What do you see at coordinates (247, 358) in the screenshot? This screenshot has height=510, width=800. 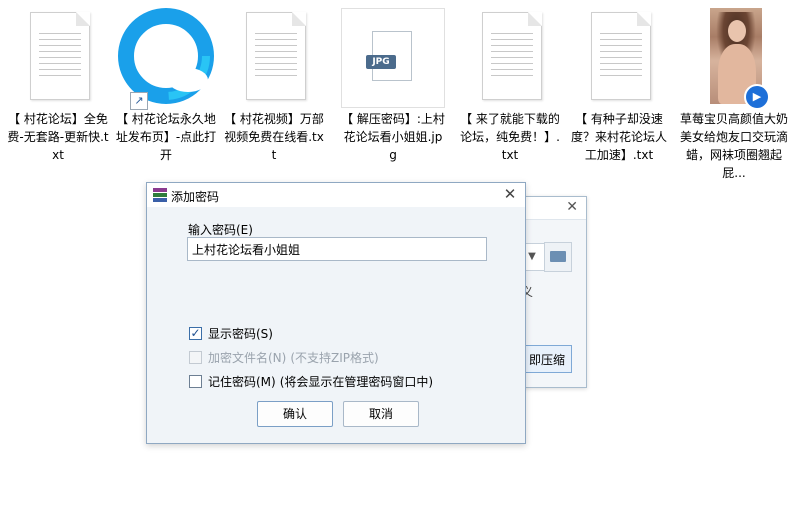 I see `option-label: 加密文件名(N)` at bounding box center [247, 358].